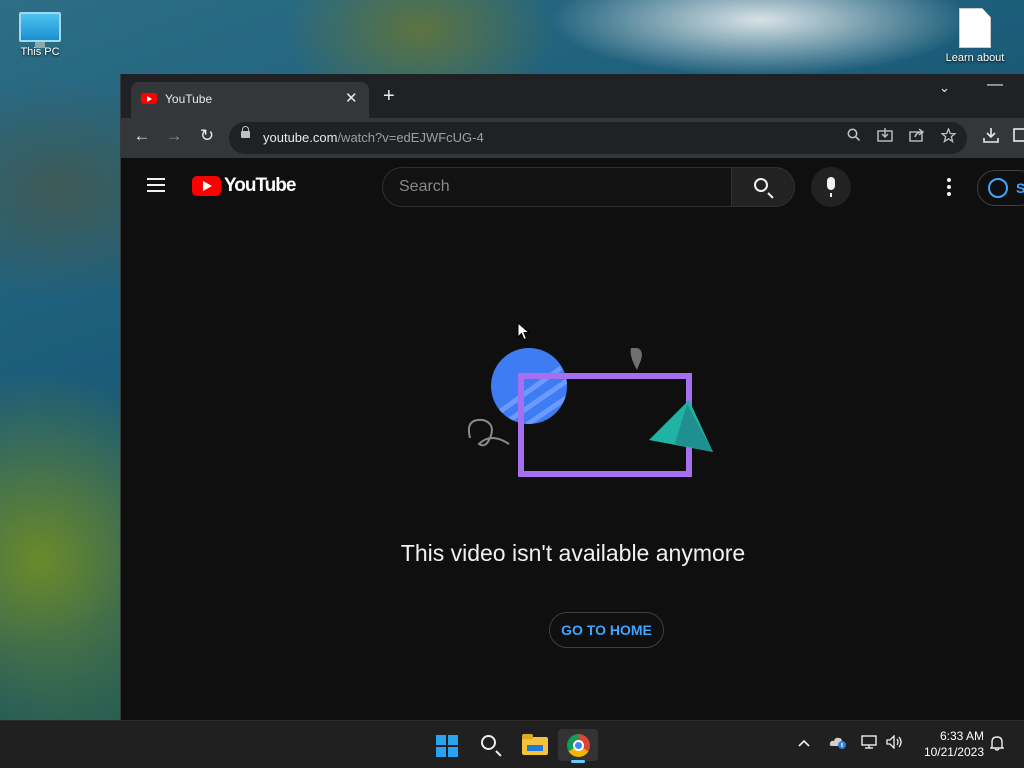  Describe the element at coordinates (961, 736) in the screenshot. I see `clock-time: 6:33 AM` at that location.